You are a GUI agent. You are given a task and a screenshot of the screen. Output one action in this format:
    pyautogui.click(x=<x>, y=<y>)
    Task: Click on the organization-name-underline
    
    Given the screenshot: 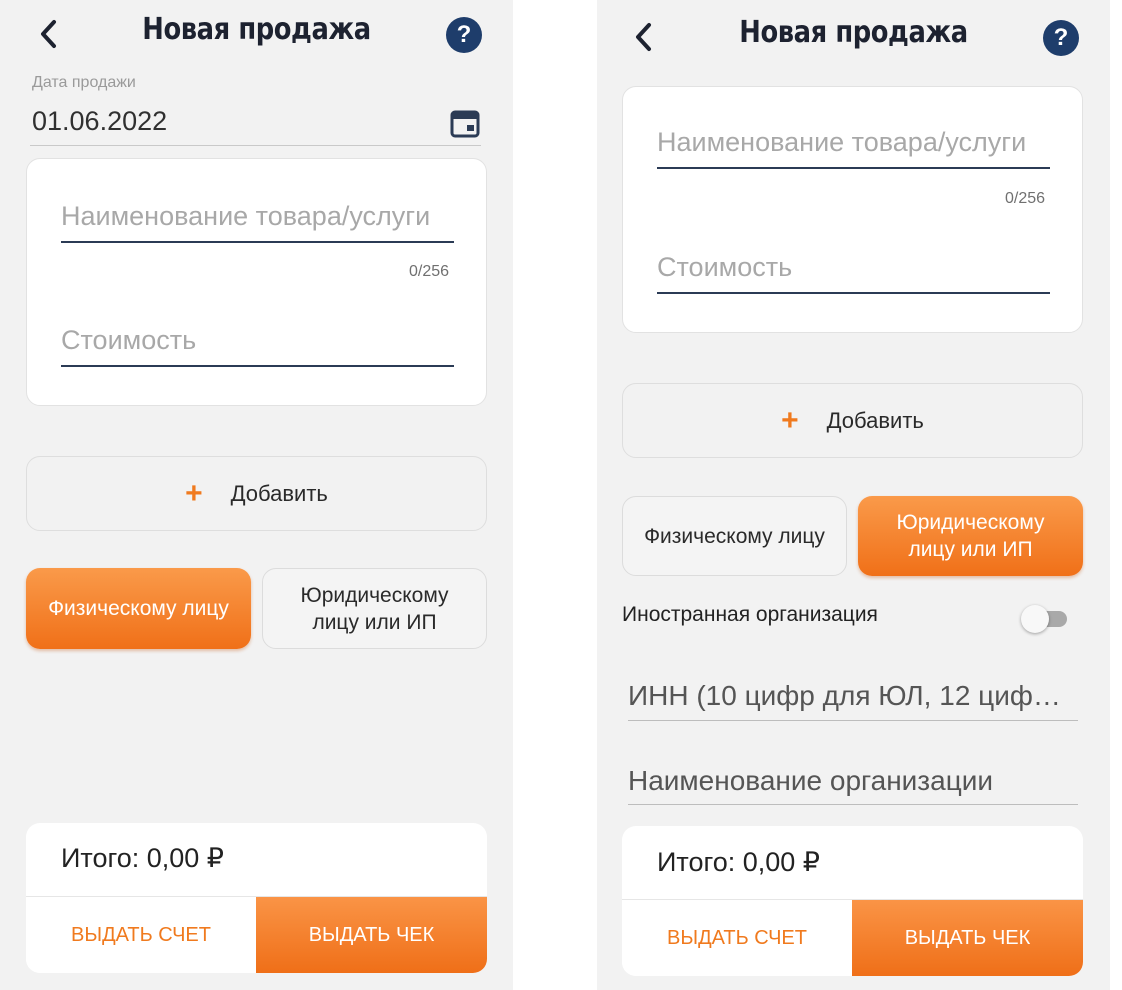 What is the action you would take?
    pyautogui.click(x=853, y=804)
    